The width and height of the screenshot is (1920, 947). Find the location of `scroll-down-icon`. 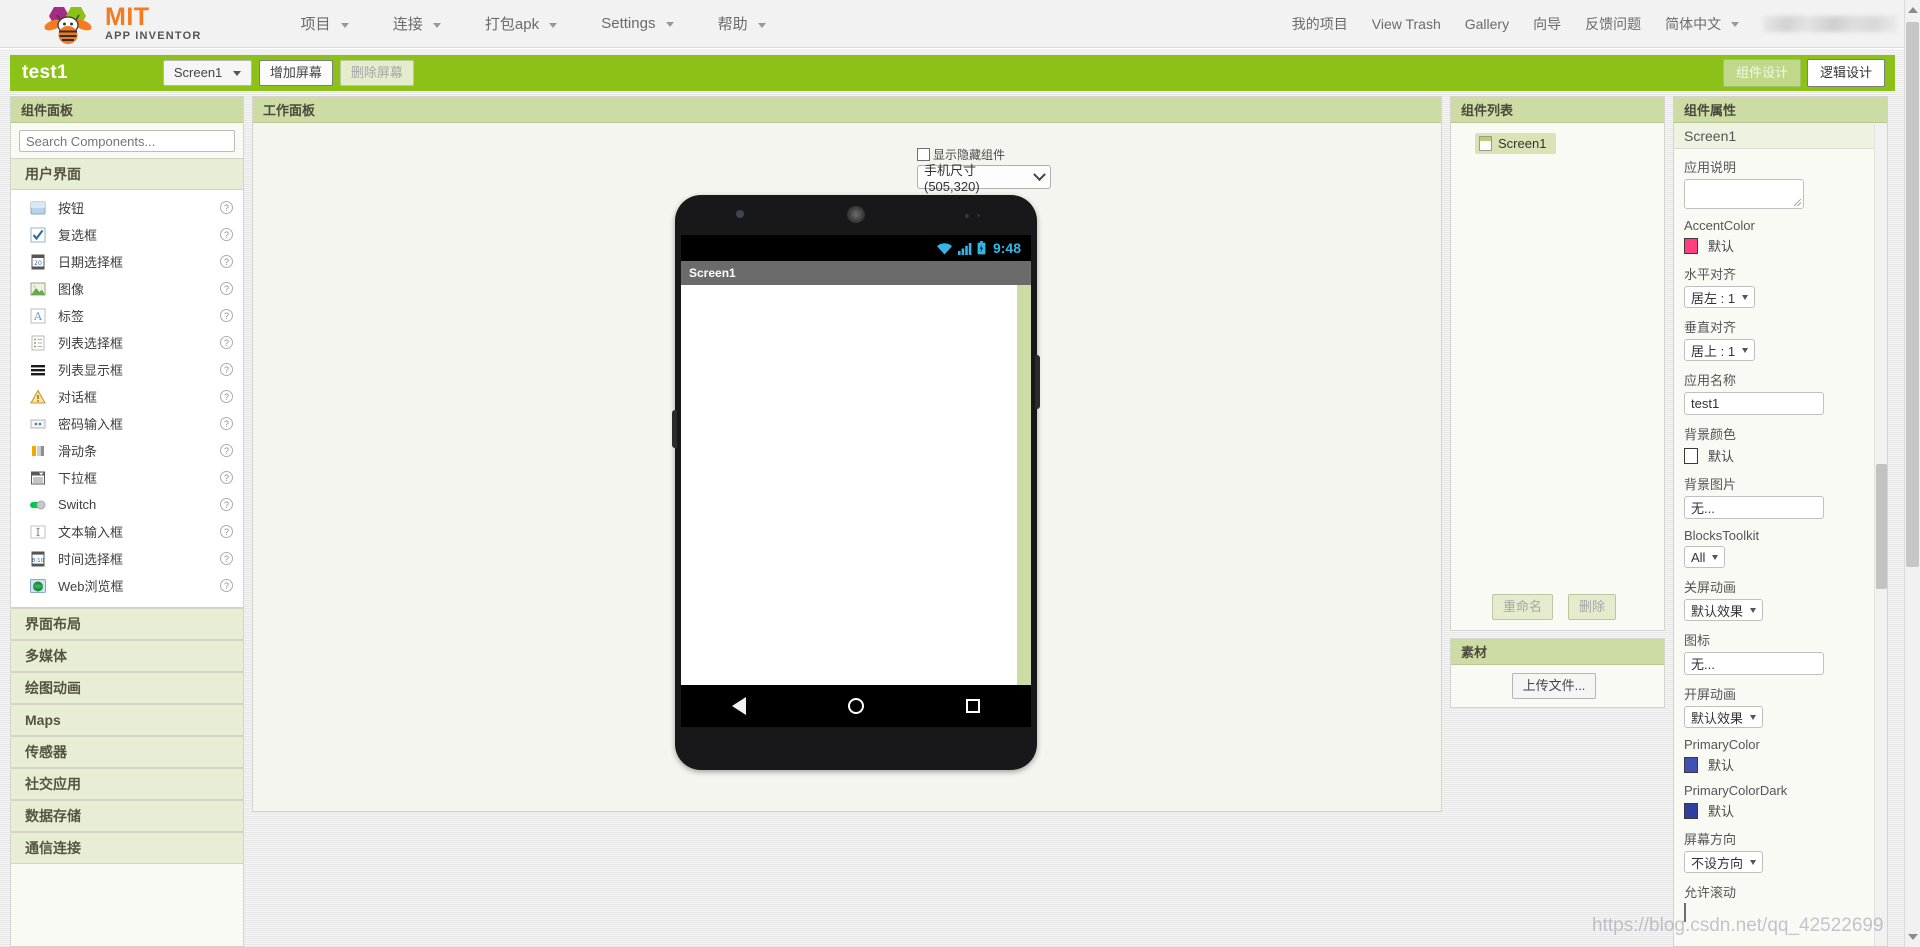

scroll-down-icon is located at coordinates (1913, 937).